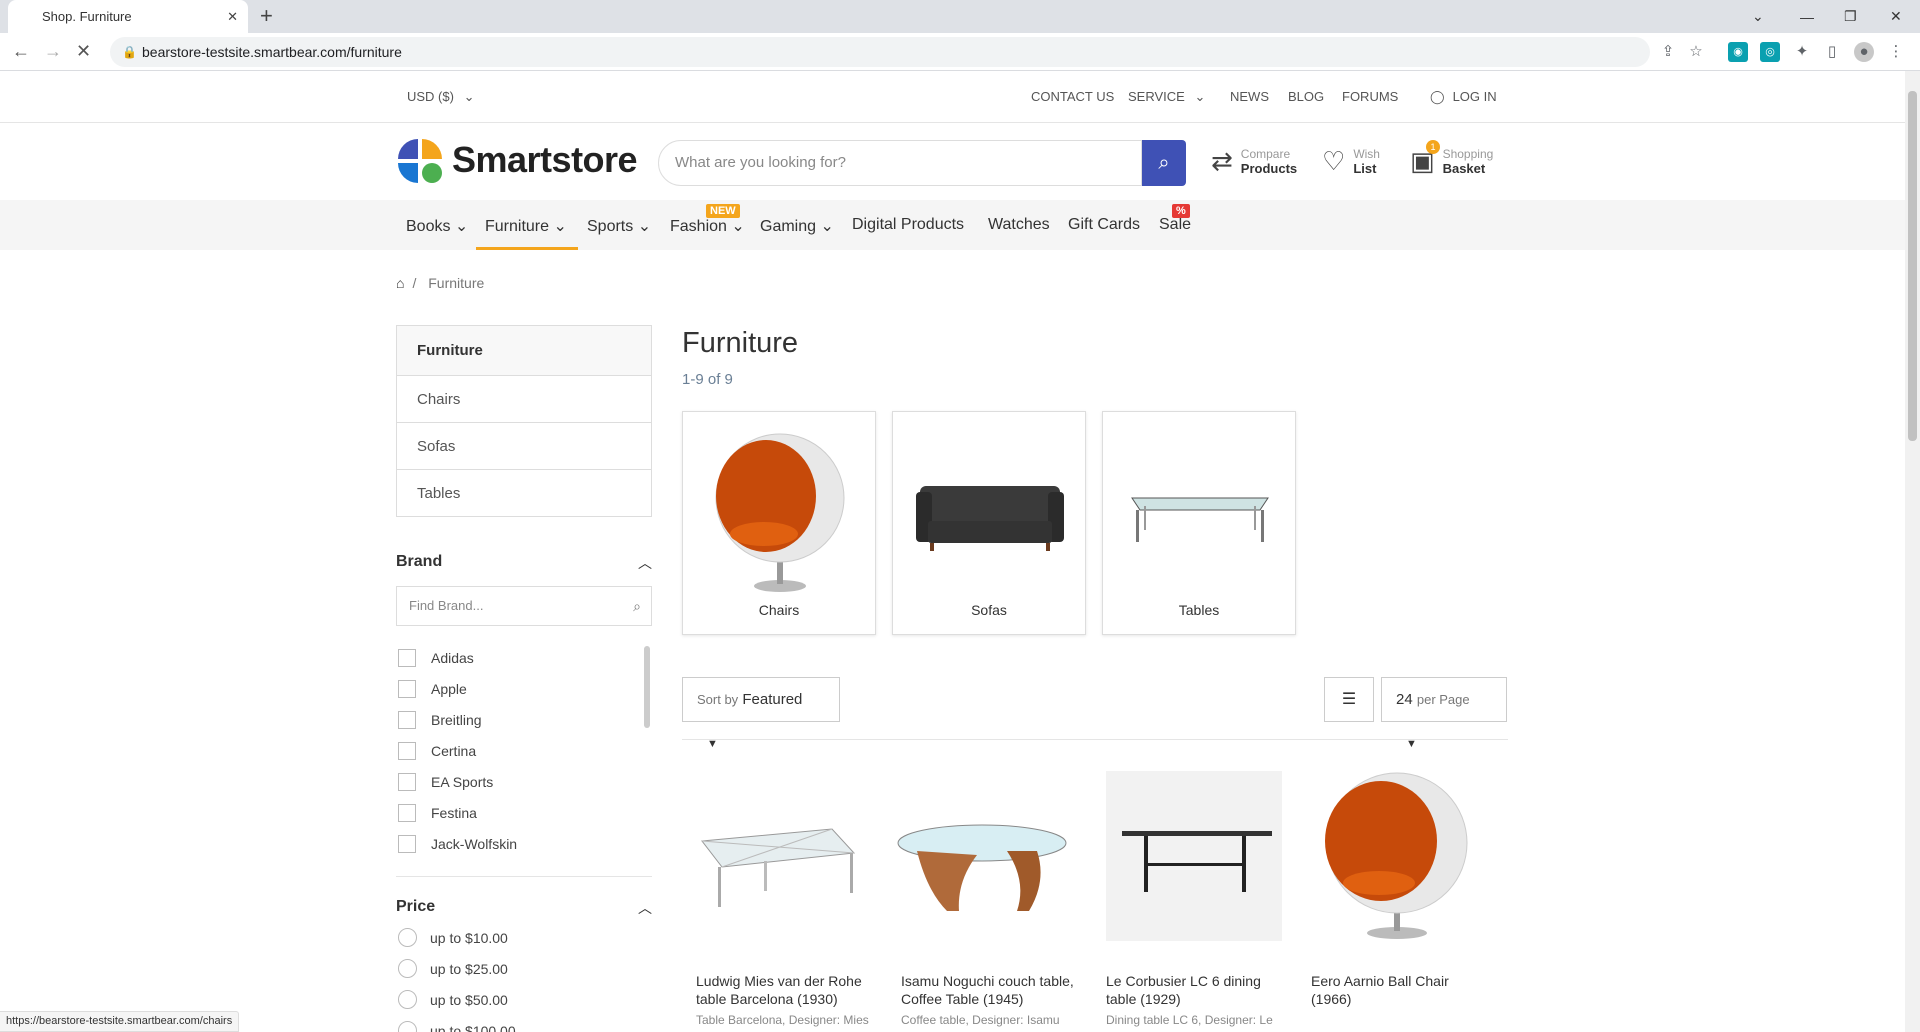 This screenshot has height=1032, width=1920. Describe the element at coordinates (1696, 52) in the screenshot. I see `bookmark-star-icon: ☆` at that location.